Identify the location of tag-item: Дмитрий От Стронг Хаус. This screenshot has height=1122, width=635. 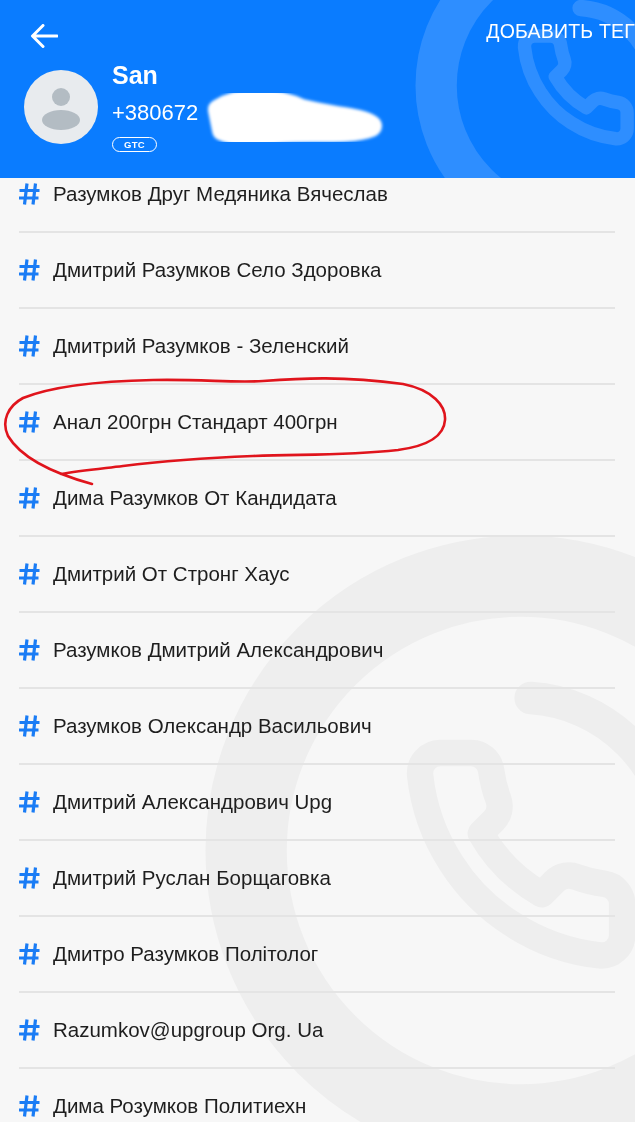
(317, 575).